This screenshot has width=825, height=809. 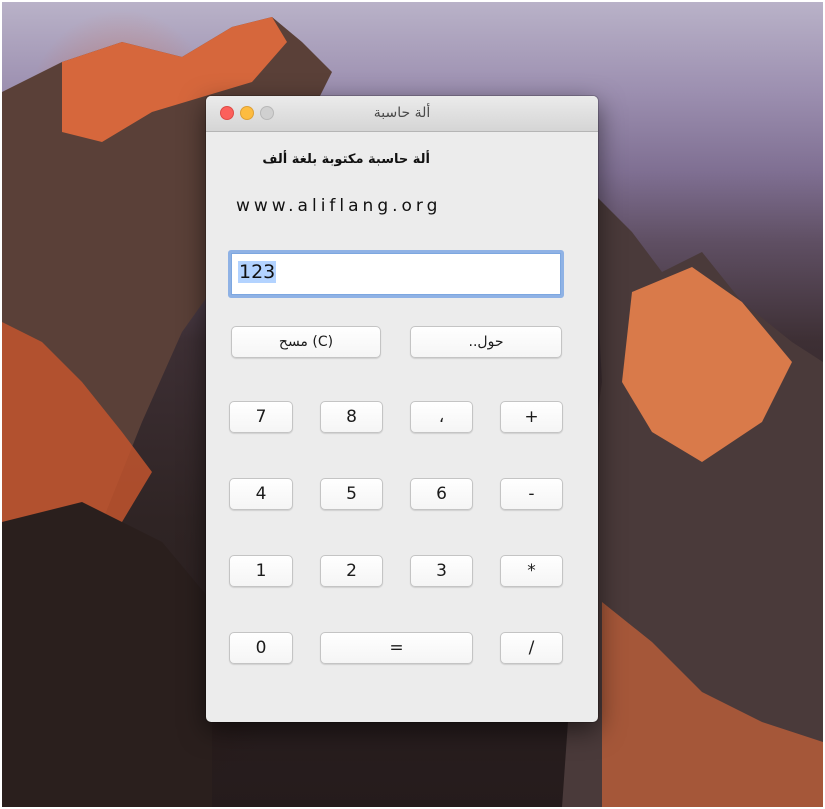 What do you see at coordinates (396, 274) in the screenshot?
I see `display-field: 123` at bounding box center [396, 274].